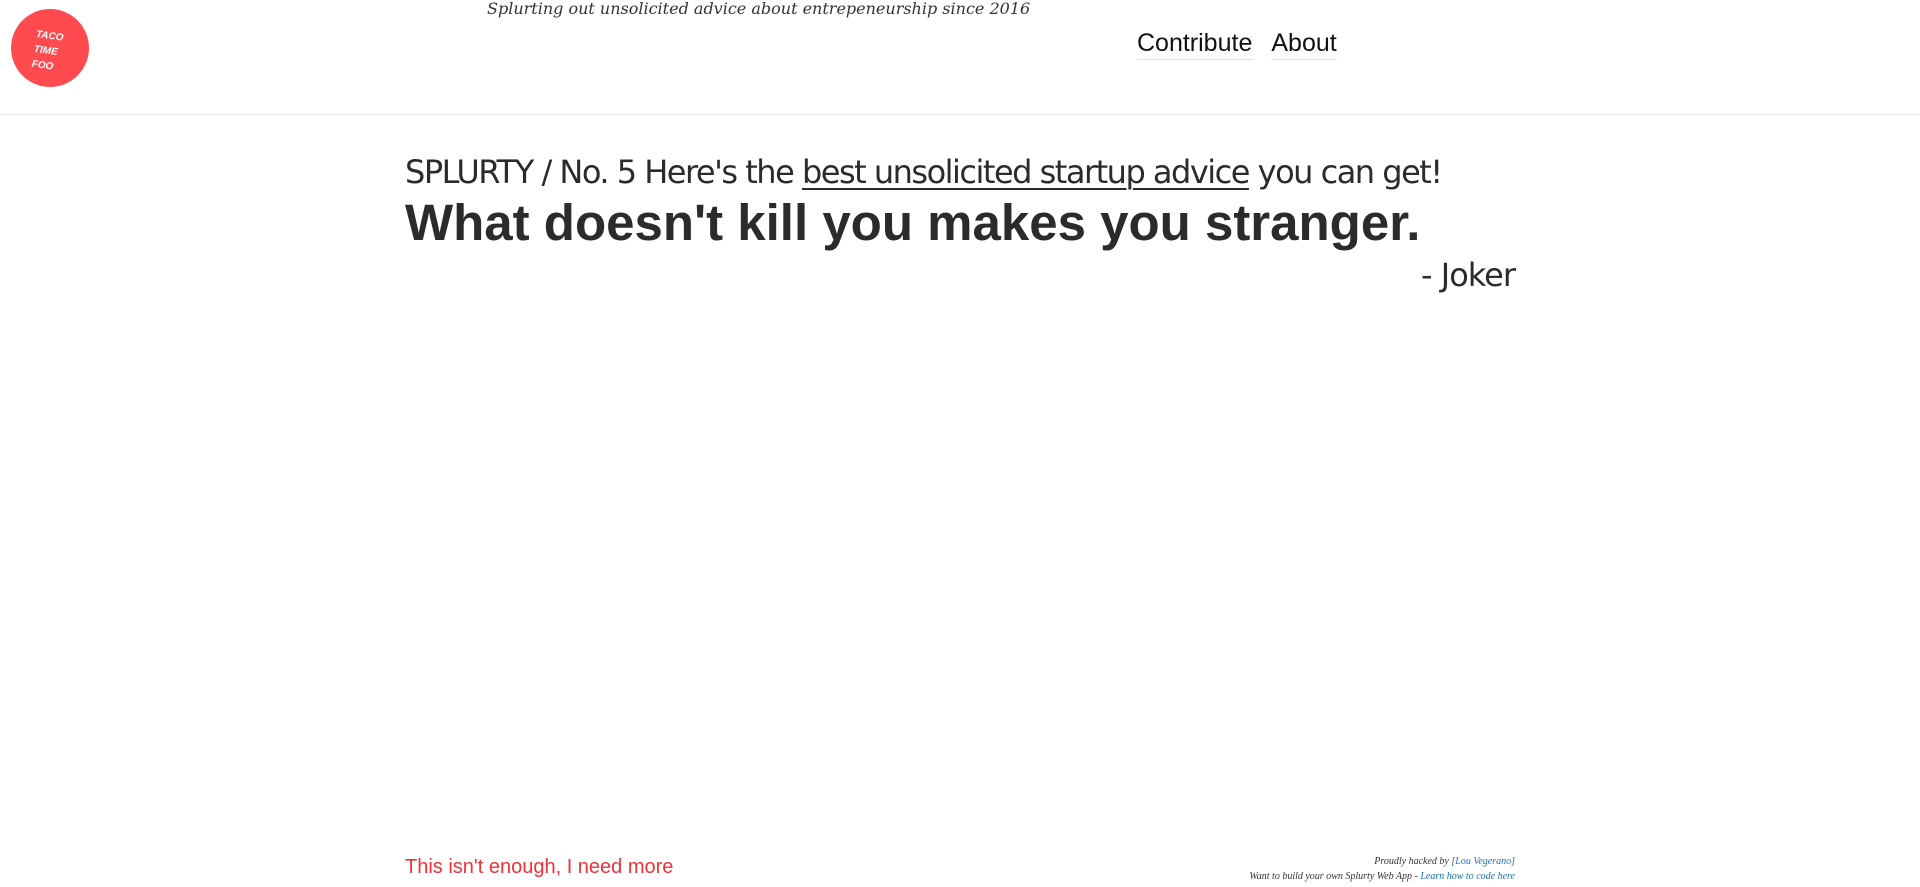  What do you see at coordinates (1345, 172) in the screenshot?
I see `kicker-suffix: you can get!` at bounding box center [1345, 172].